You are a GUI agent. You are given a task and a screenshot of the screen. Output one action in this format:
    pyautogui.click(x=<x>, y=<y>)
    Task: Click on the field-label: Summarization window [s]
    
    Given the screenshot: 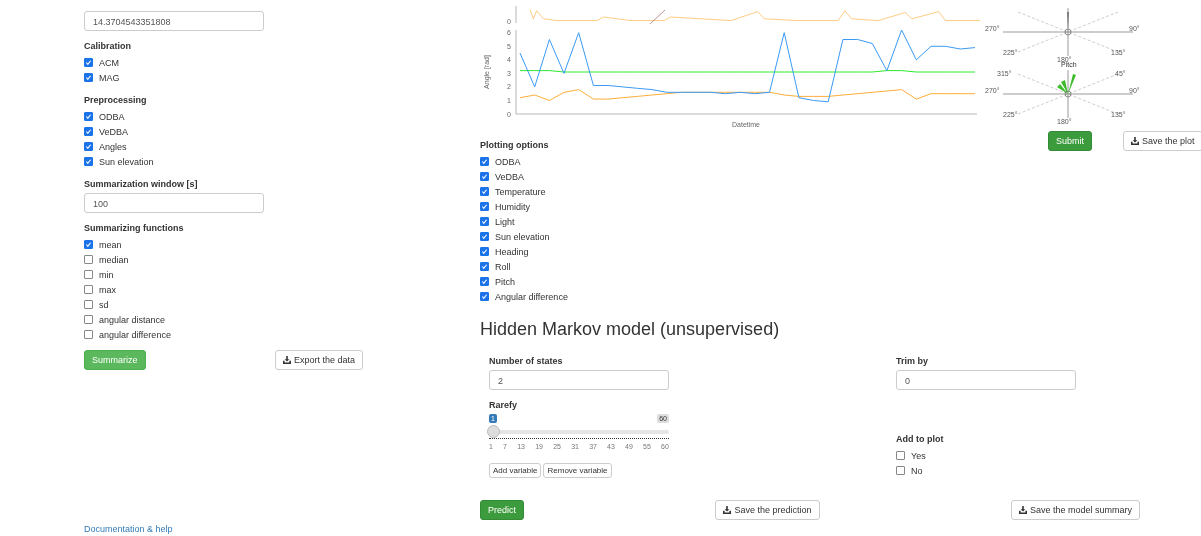 What is the action you would take?
    pyautogui.click(x=141, y=184)
    